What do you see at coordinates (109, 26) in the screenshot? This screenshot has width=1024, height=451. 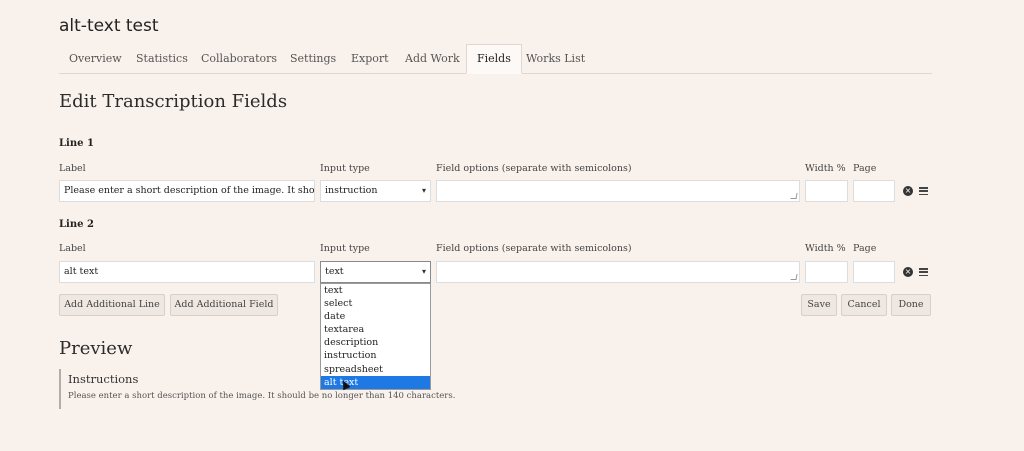 I see `project-title: alt-text test` at bounding box center [109, 26].